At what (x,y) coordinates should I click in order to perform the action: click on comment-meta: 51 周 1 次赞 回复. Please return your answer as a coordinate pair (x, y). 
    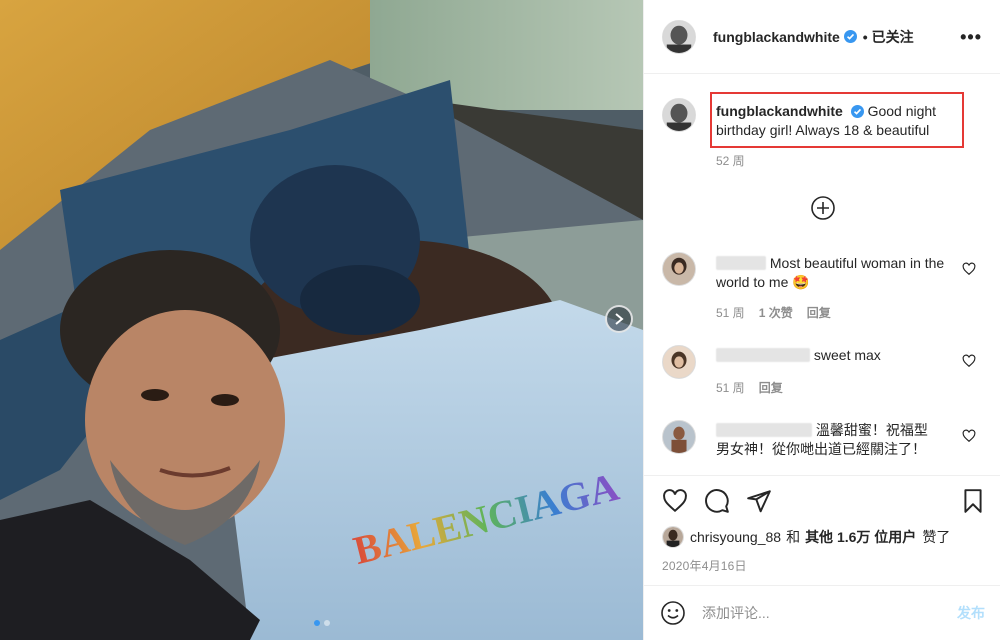
    Looking at the image, I should click on (773, 312).